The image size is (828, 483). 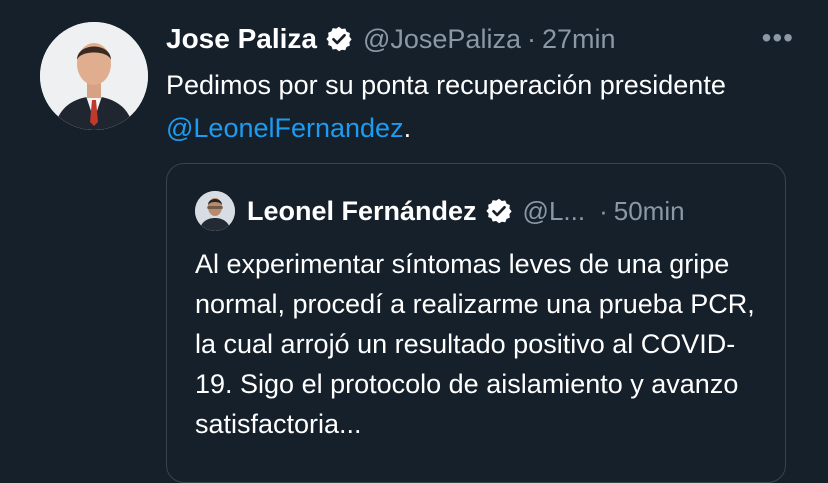 I want to click on quoted-author-portrait-image, so click(x=215, y=211).